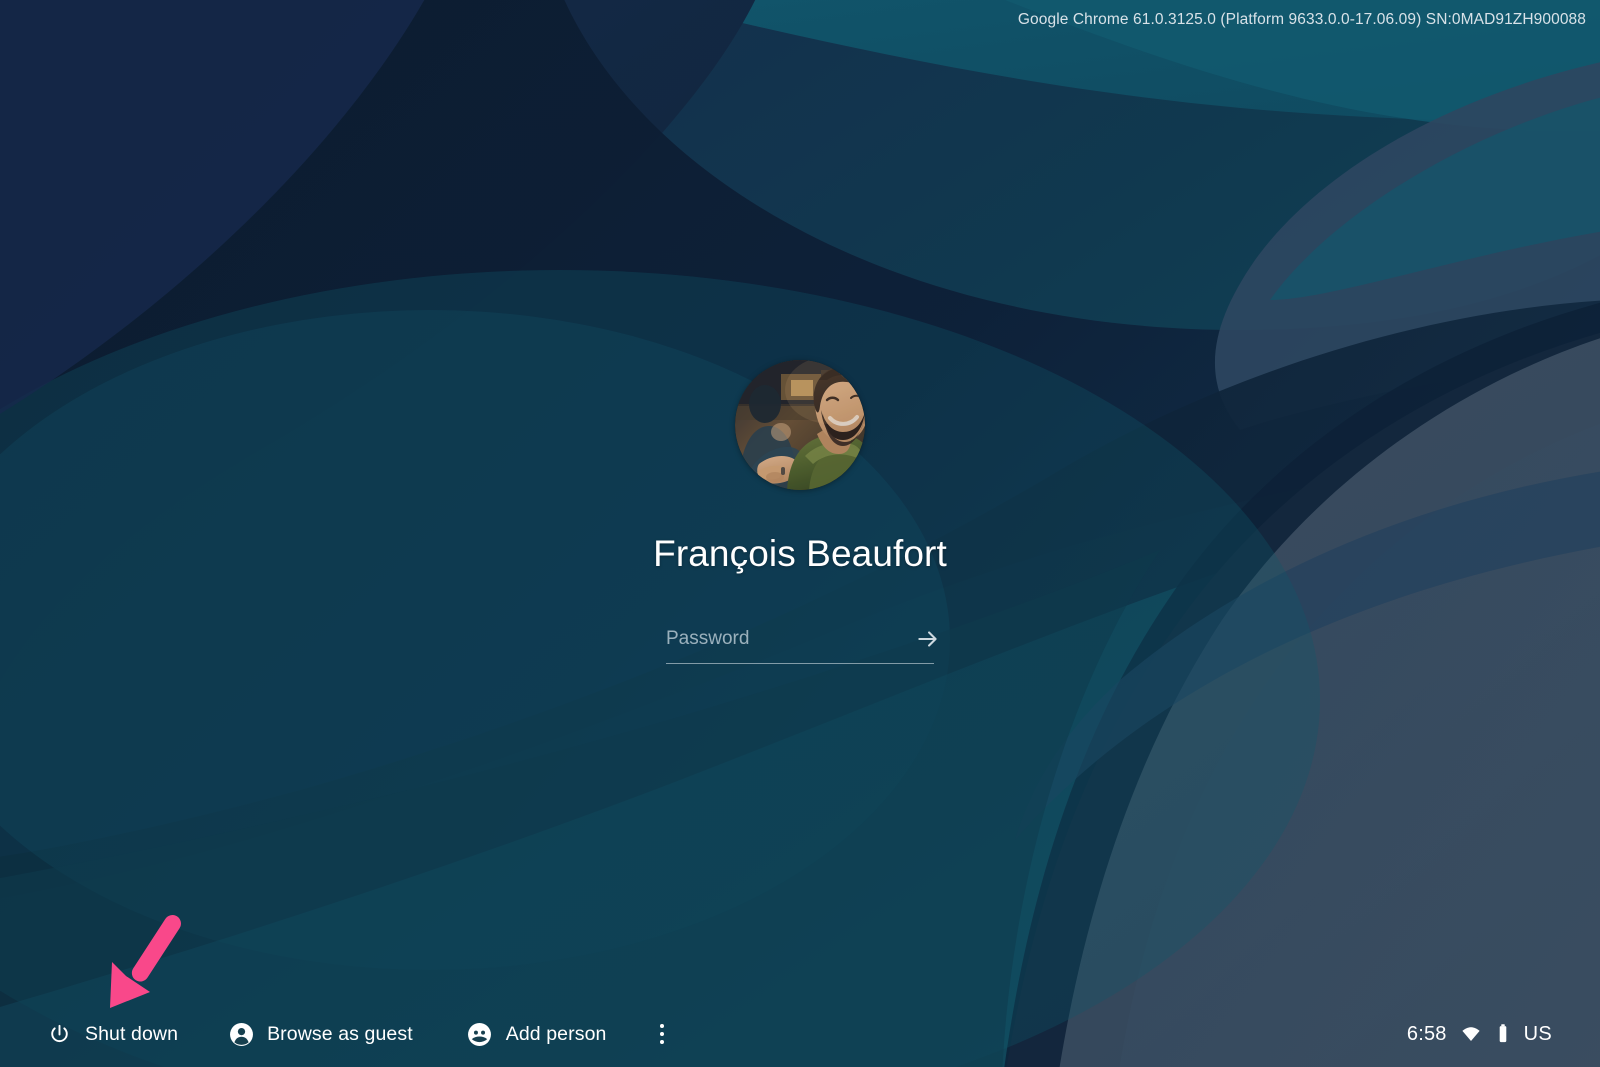 The width and height of the screenshot is (1600, 1067). I want to click on system-tray: 6:58 US, so click(1488, 1034).